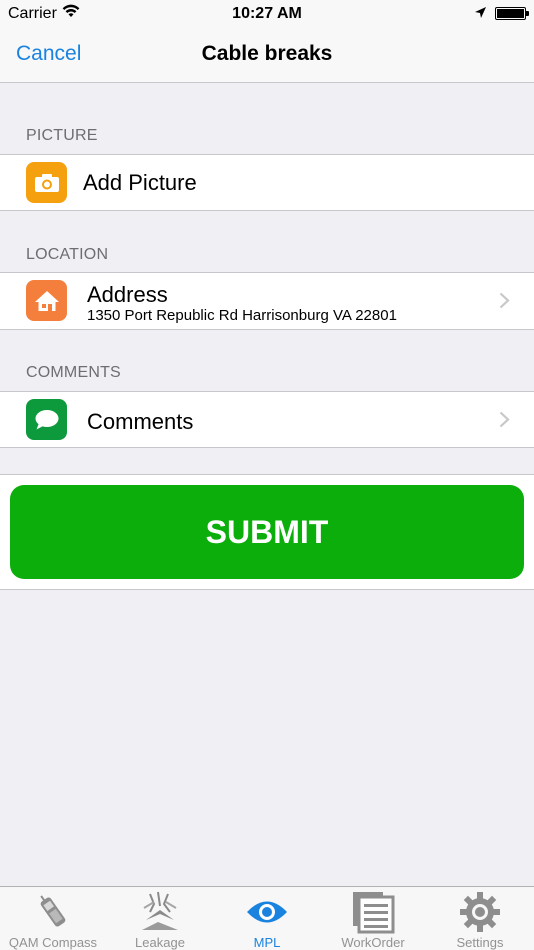 Image resolution: width=534 pixels, height=950 pixels. What do you see at coordinates (373, 912) in the screenshot?
I see `workorder-icon` at bounding box center [373, 912].